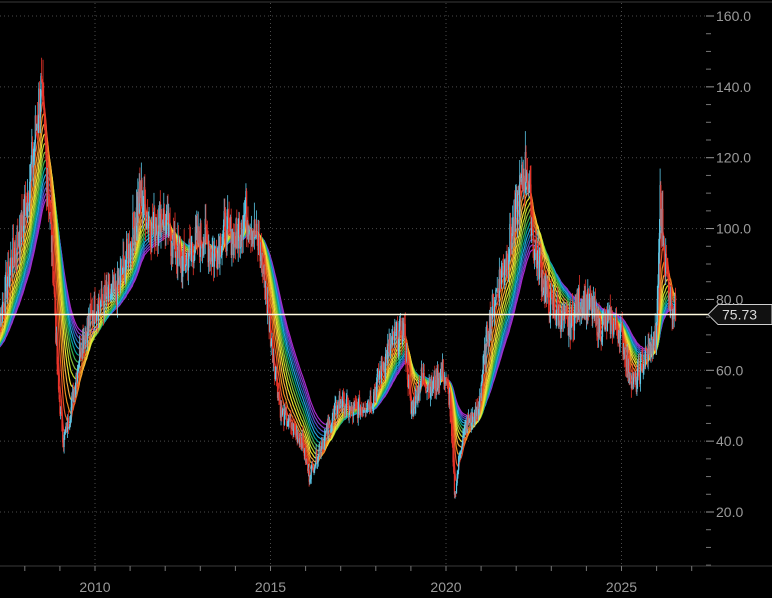 Image resolution: width=772 pixels, height=598 pixels. Describe the element at coordinates (739, 315) in the screenshot. I see `current-price-label: 75.73` at that location.